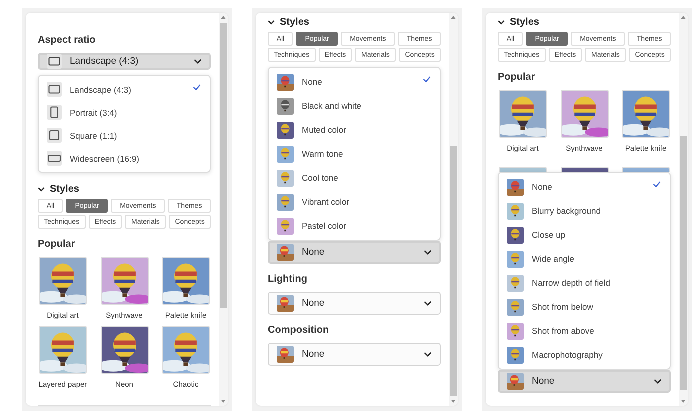 This screenshot has height=417, width=700. I want to click on menu-item: Narrow depth of field, so click(584, 283).